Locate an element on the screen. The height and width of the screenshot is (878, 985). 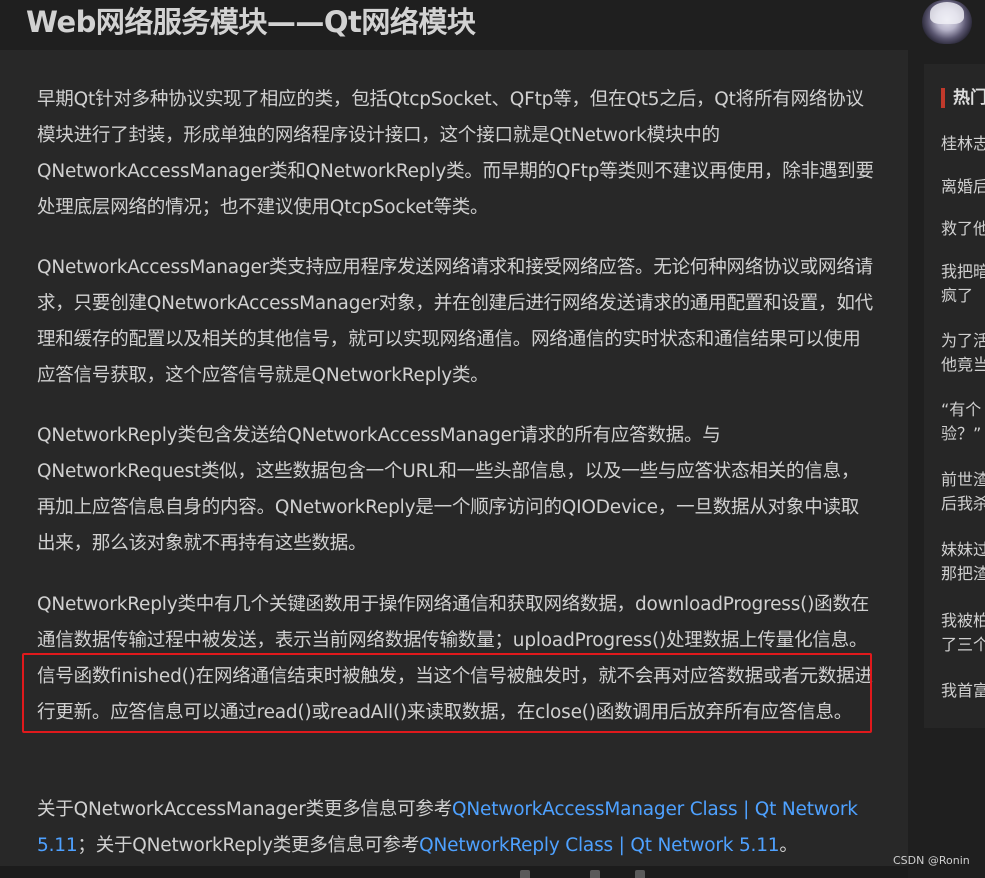
user-avatar-icon is located at coordinates (947, 22).